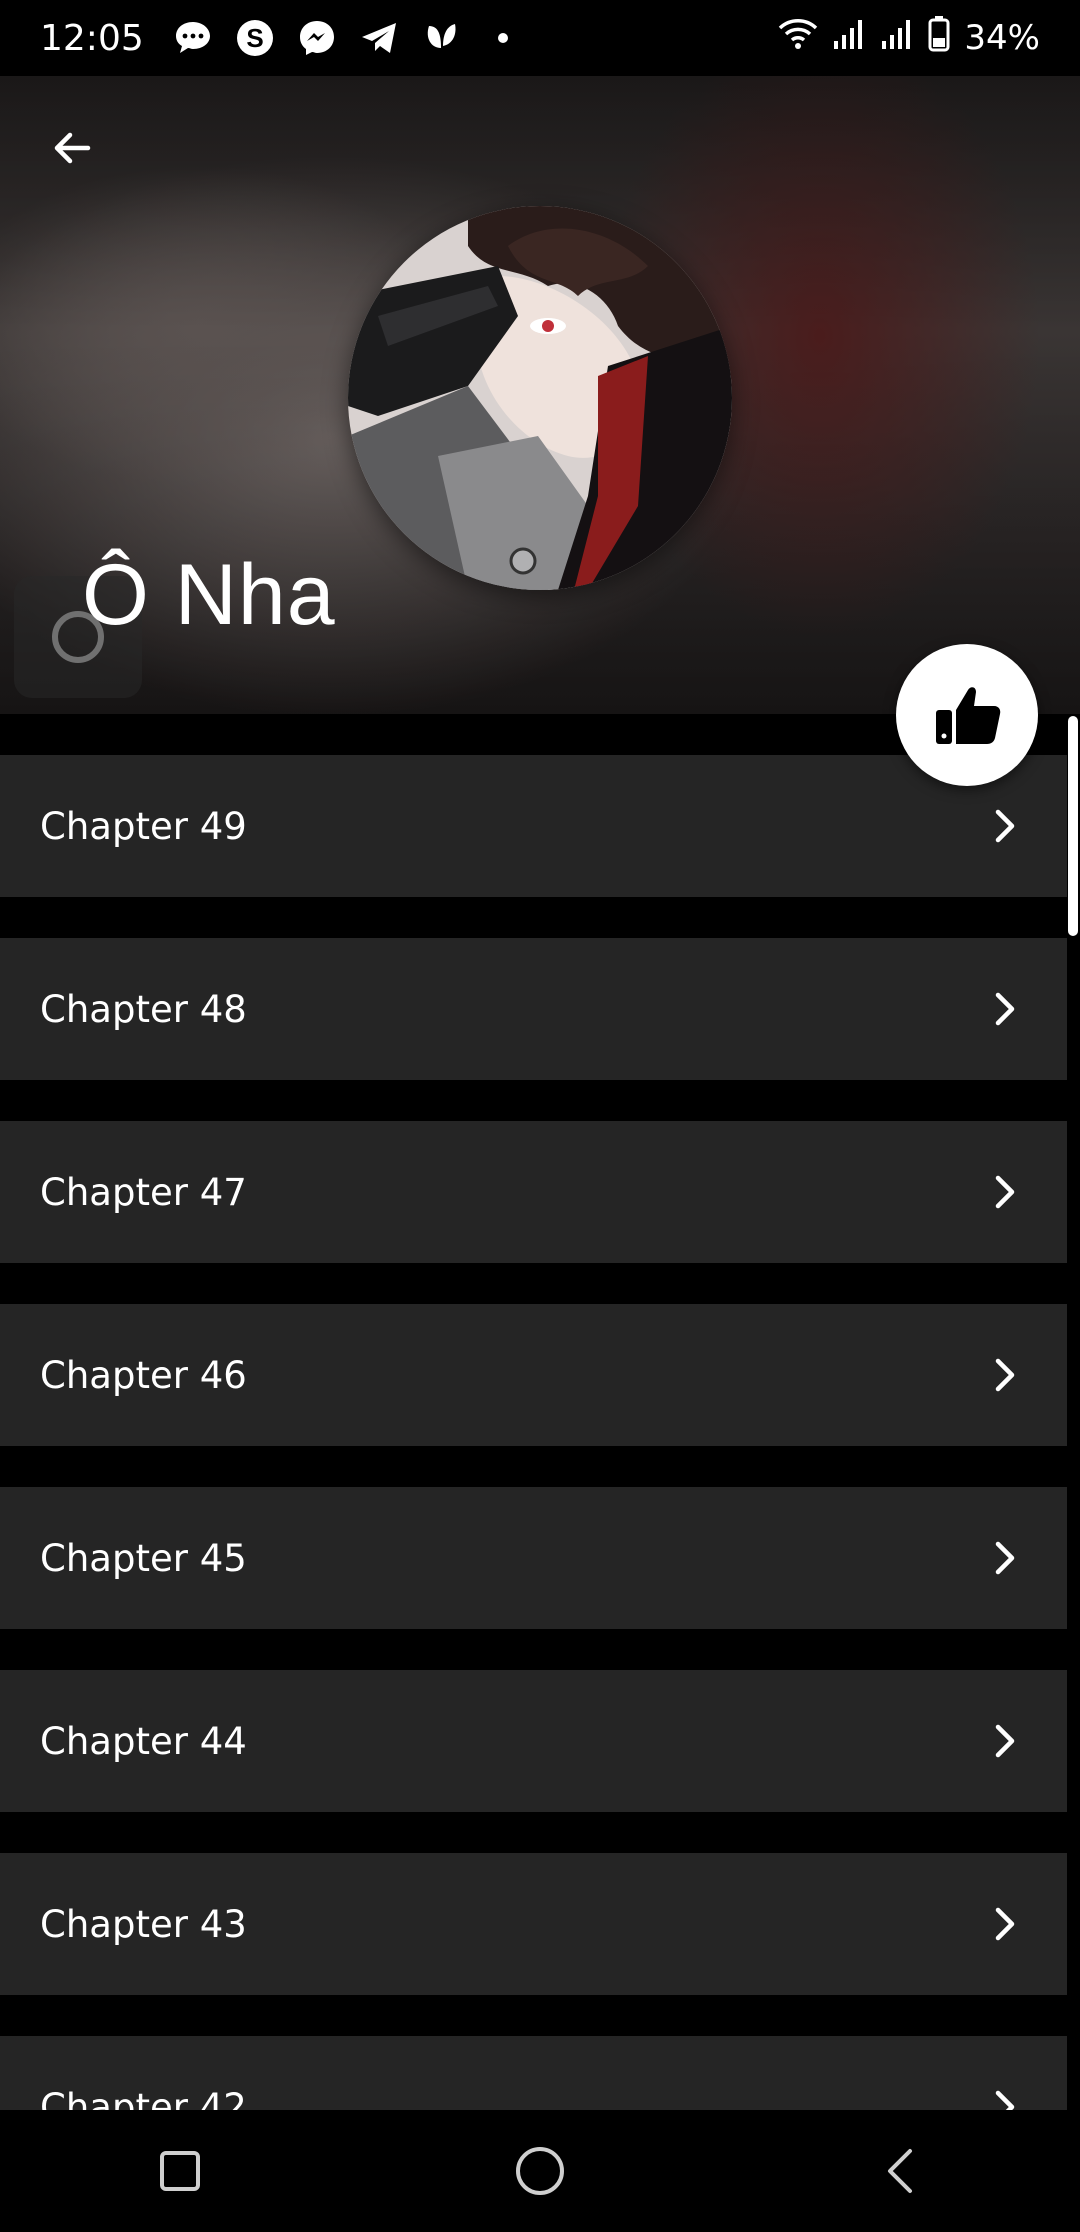  I want to click on chat-bubble-icon, so click(193, 38).